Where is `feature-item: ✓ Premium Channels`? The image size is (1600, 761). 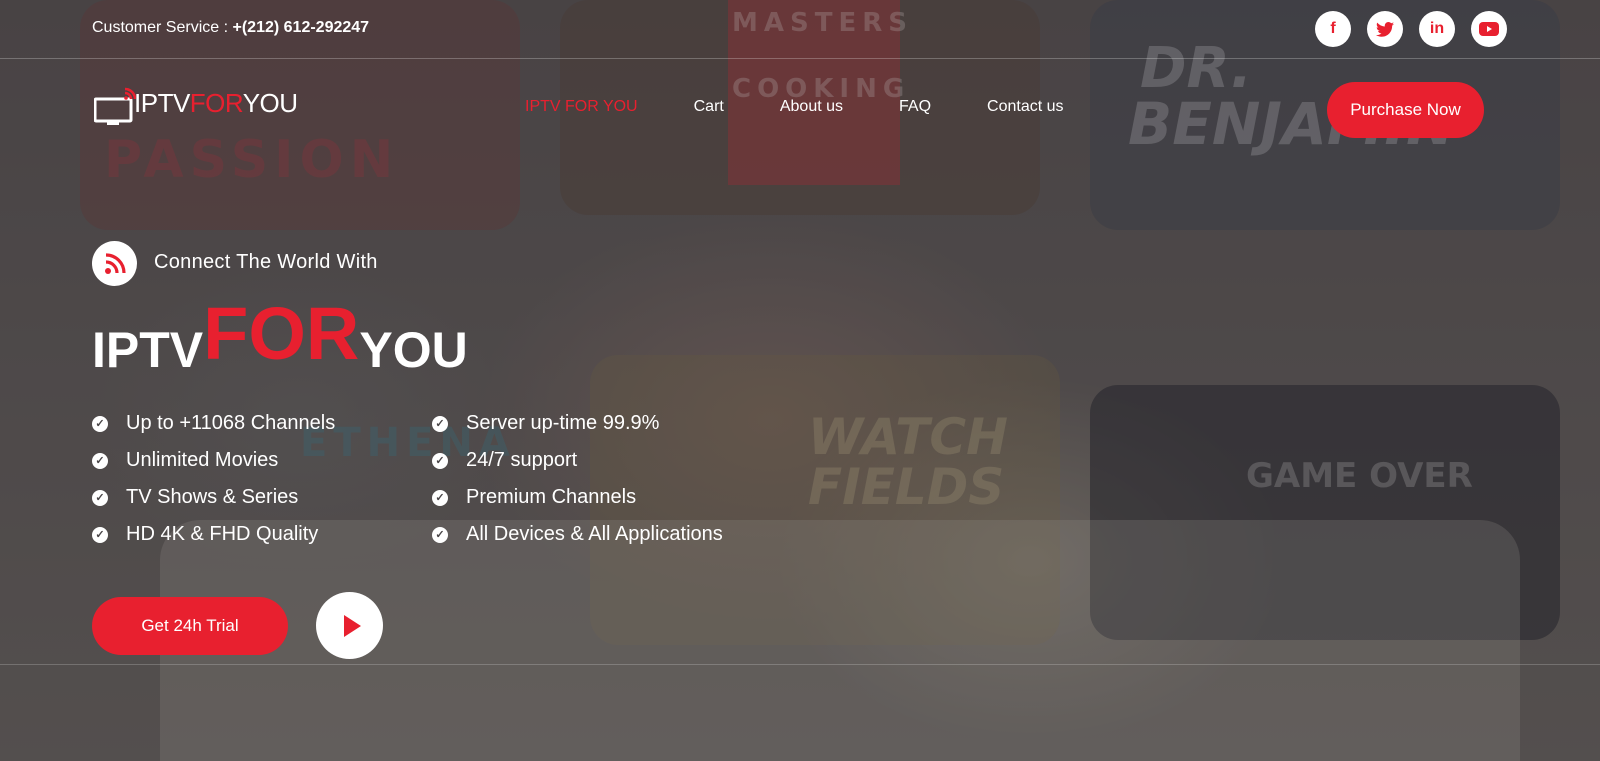 feature-item: ✓ Premium Channels is located at coordinates (534, 497).